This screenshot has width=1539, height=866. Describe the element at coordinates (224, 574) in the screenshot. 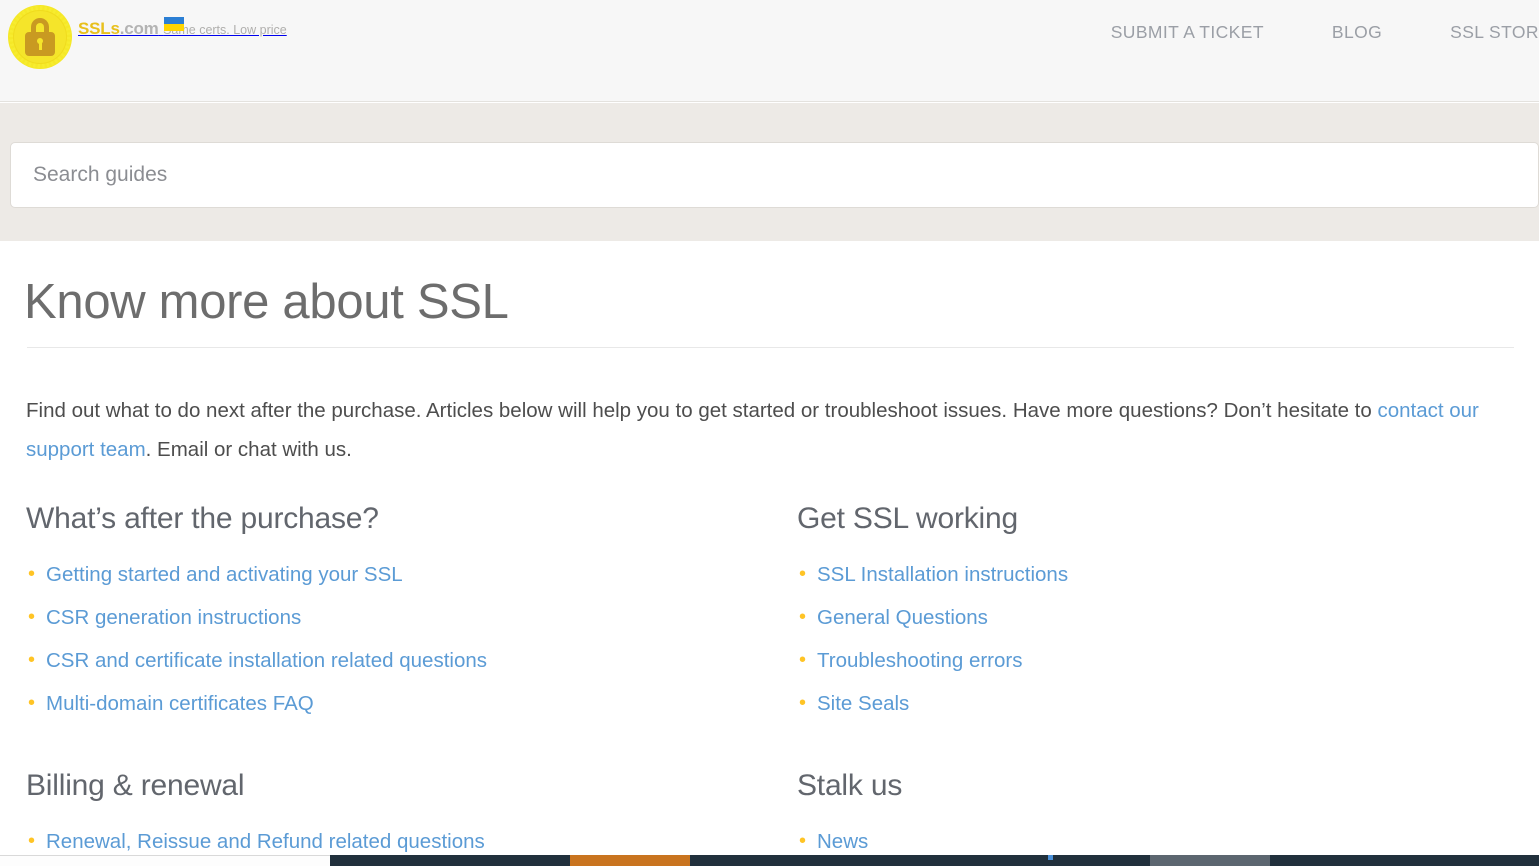

I see `guide-link-getting-started: Getting started and activating your SSL` at that location.